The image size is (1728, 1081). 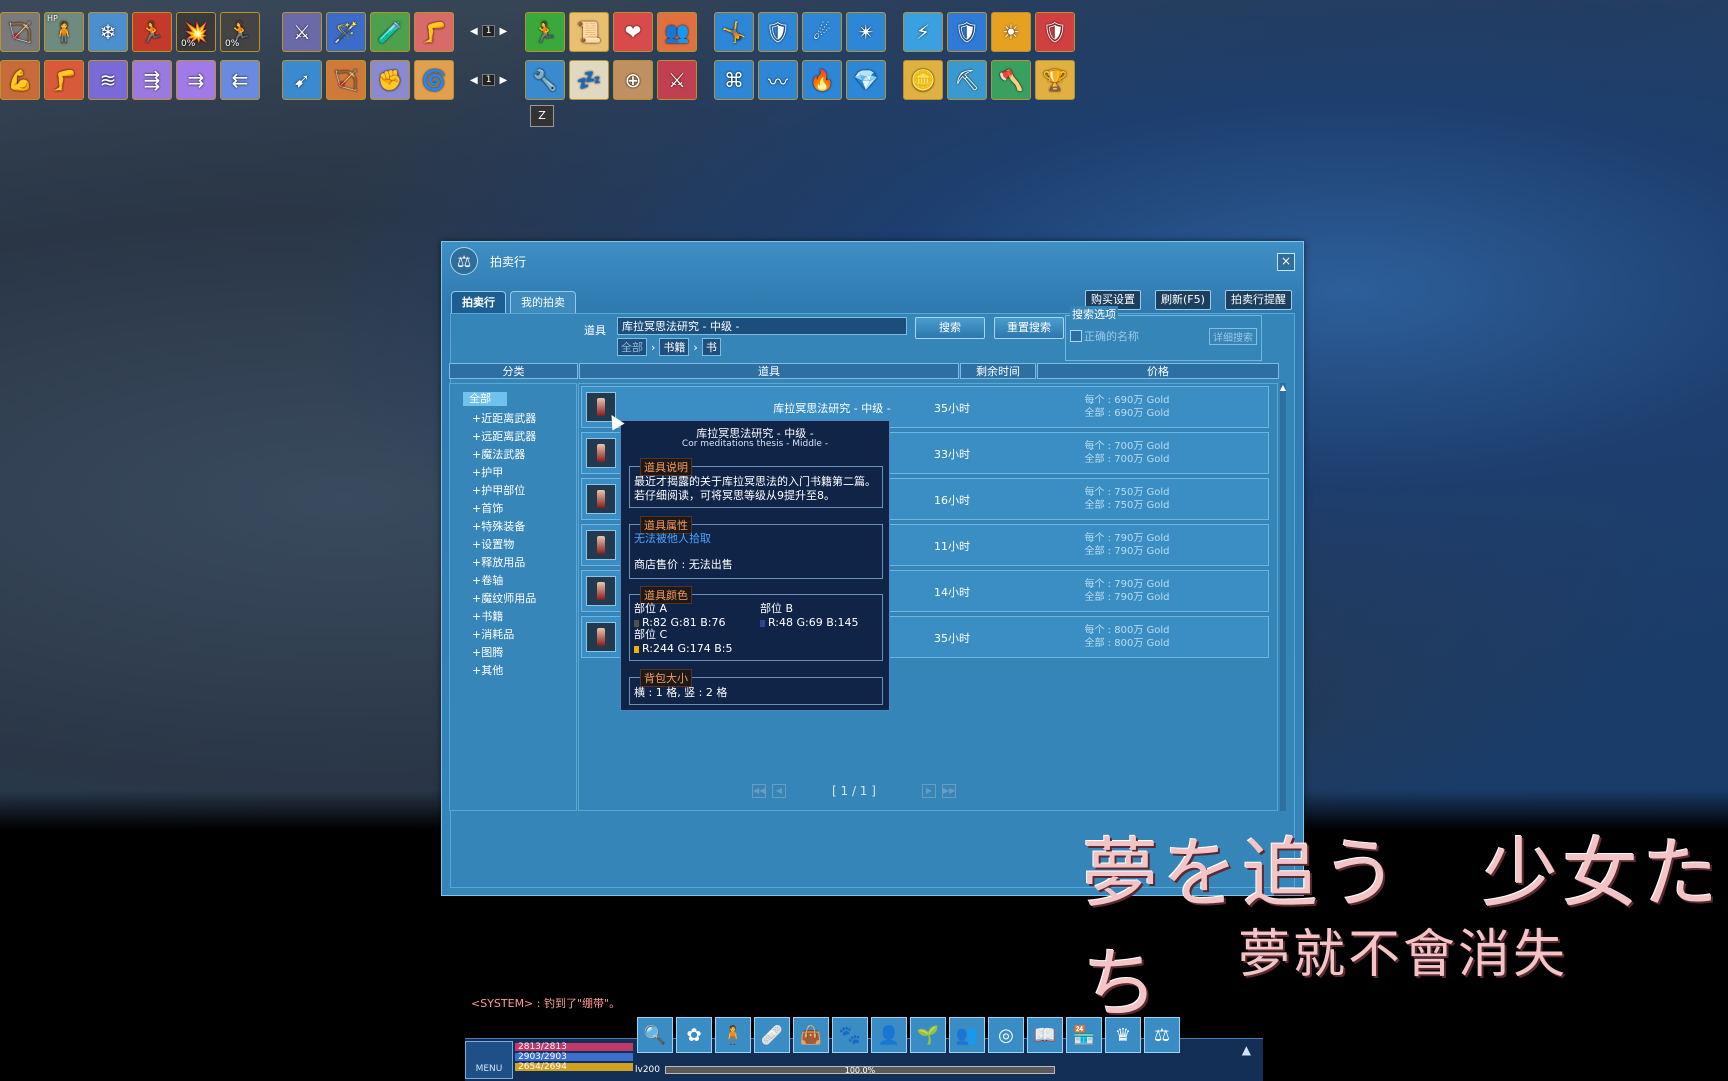 I want to click on heart-shield-icon: ❤, so click(x=633, y=32).